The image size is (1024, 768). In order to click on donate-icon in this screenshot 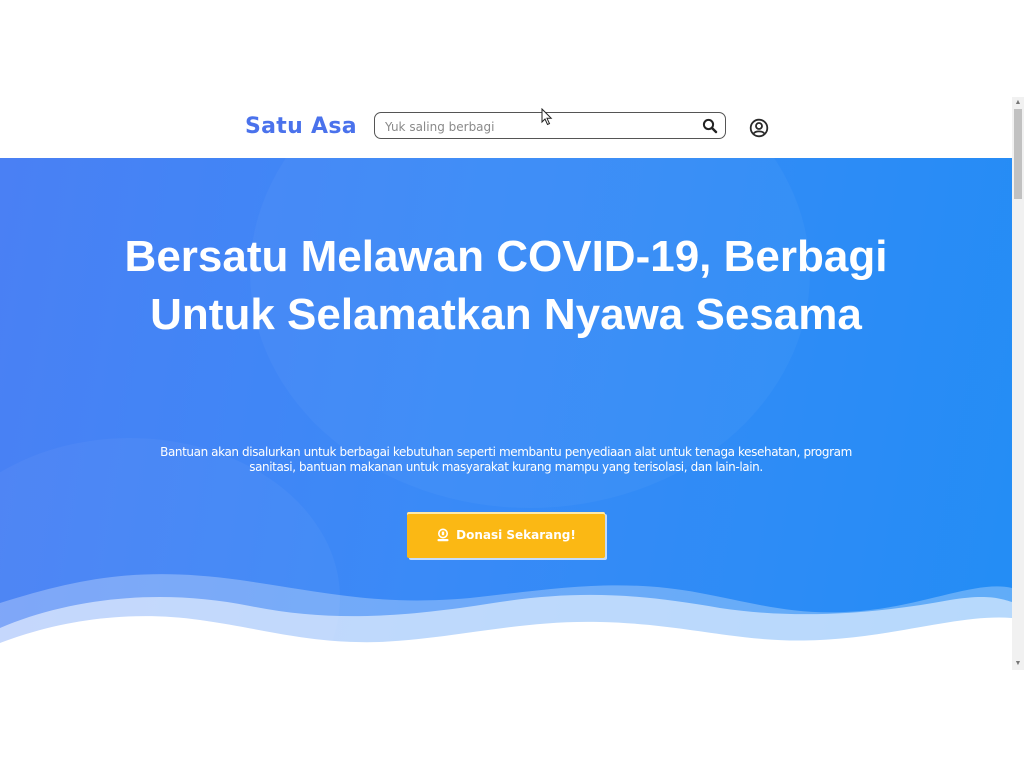, I will do `click(443, 535)`.